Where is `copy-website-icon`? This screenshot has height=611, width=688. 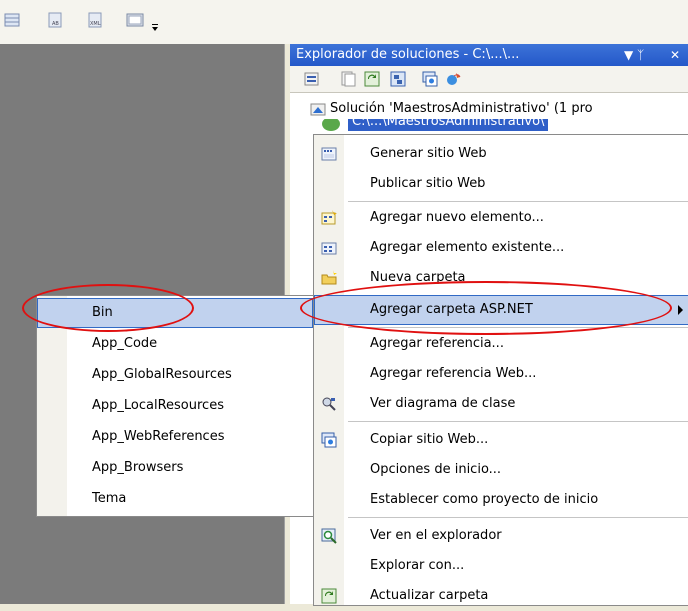 copy-website-icon is located at coordinates (430, 79).